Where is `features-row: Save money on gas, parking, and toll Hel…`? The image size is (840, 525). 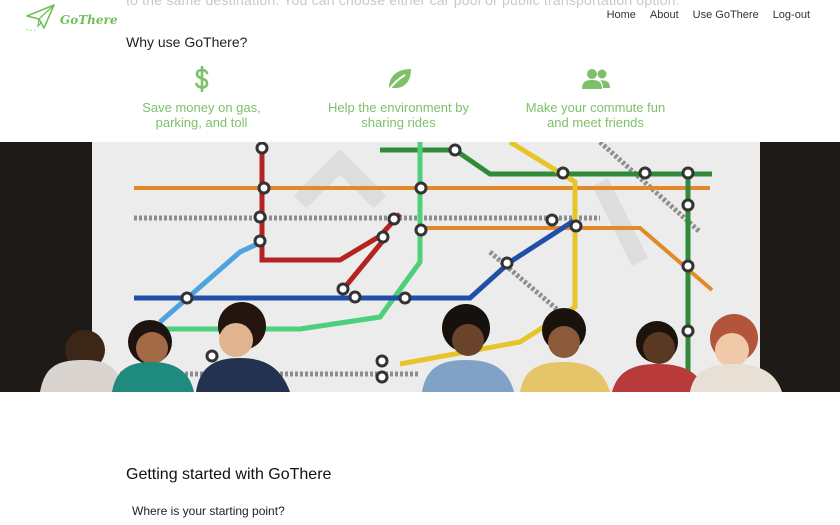
features-row: Save money on gas, parking, and toll Hel… is located at coordinates (423, 98).